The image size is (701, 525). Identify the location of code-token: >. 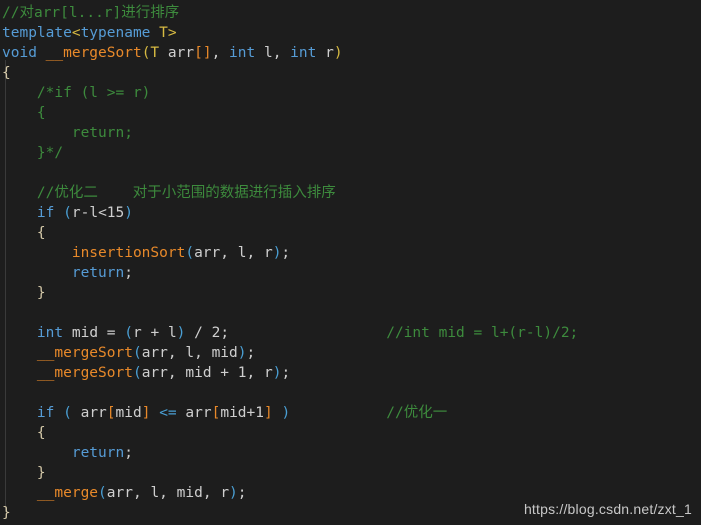
(172, 33).